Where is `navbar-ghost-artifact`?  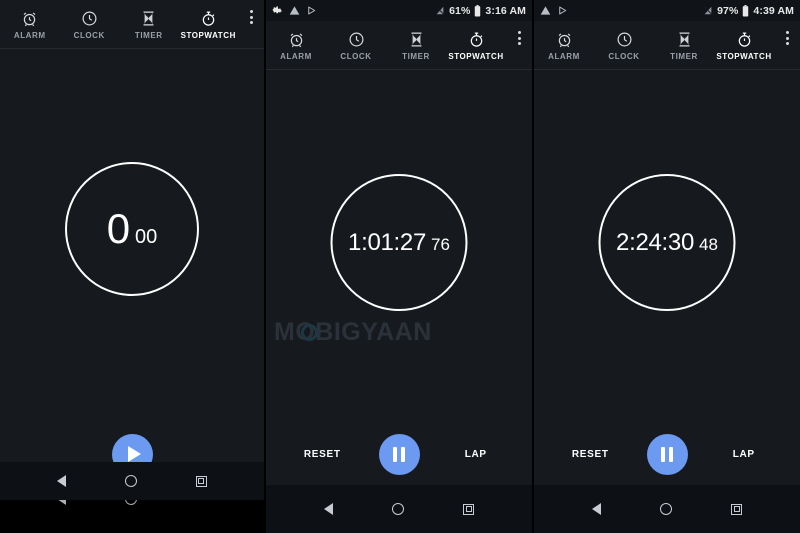
navbar-ghost-artifact is located at coordinates (132, 516).